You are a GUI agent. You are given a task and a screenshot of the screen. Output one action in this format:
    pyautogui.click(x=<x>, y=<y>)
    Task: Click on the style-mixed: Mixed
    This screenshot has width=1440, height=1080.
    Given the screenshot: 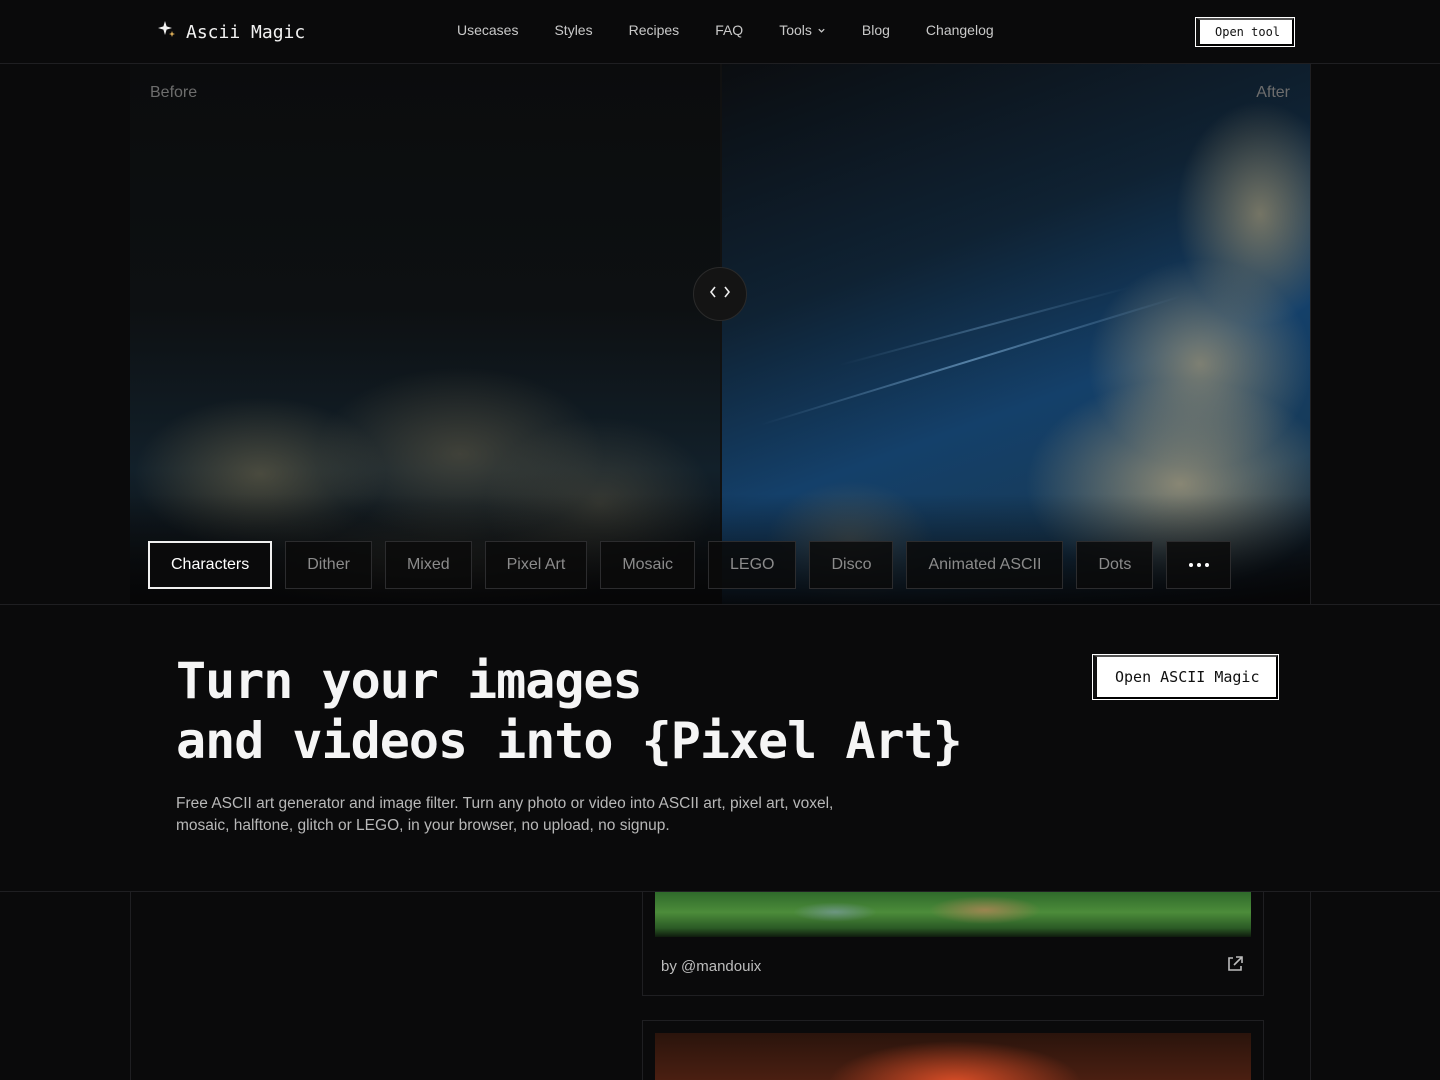 What is the action you would take?
    pyautogui.click(x=428, y=565)
    